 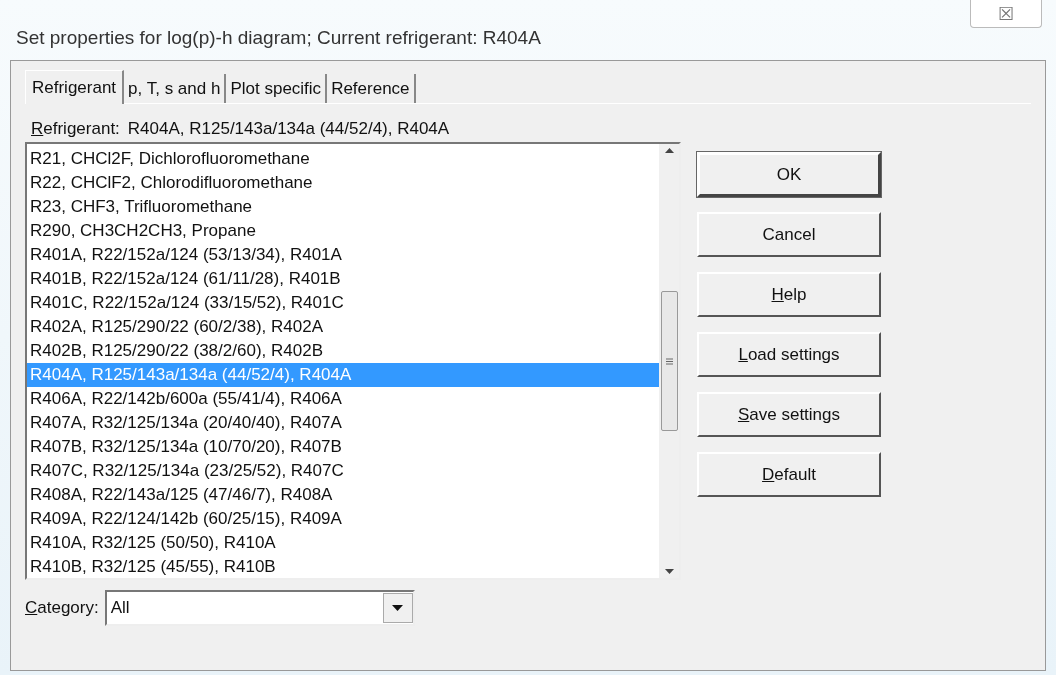 What do you see at coordinates (669, 571) in the screenshot?
I see `scroll-down-icon` at bounding box center [669, 571].